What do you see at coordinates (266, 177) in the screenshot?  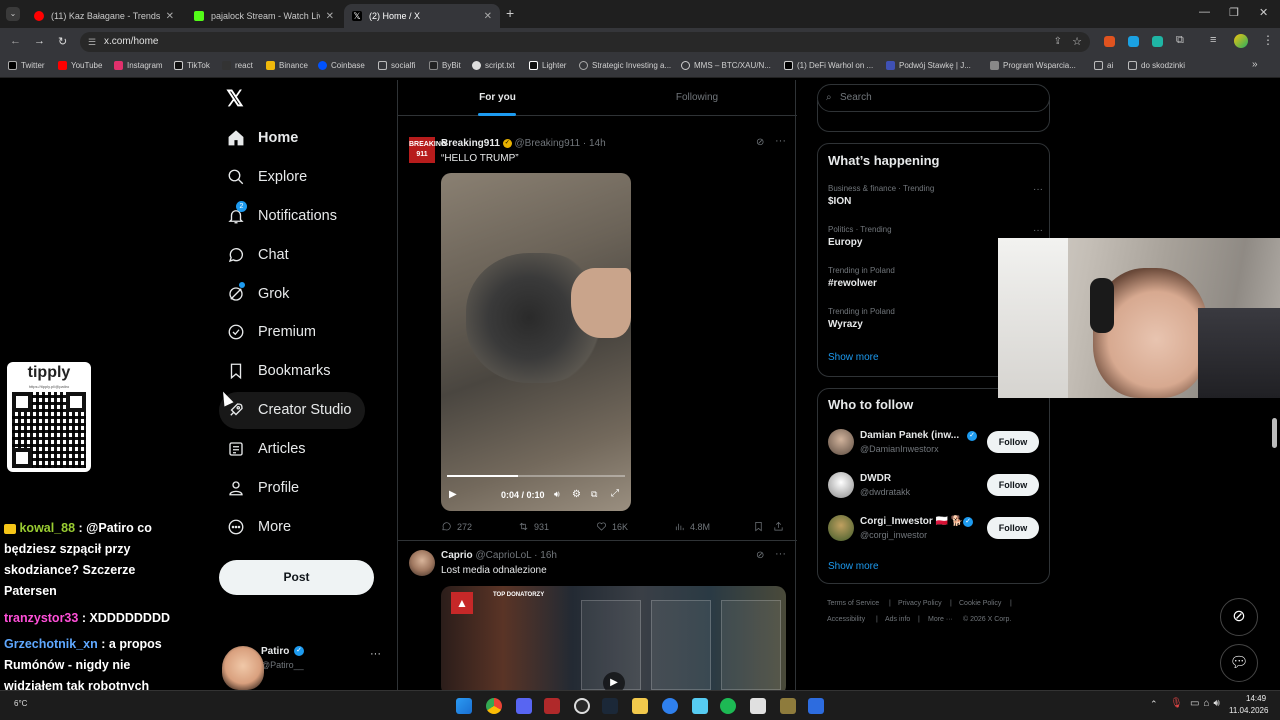 I see `nav-explore: Explore` at bounding box center [266, 177].